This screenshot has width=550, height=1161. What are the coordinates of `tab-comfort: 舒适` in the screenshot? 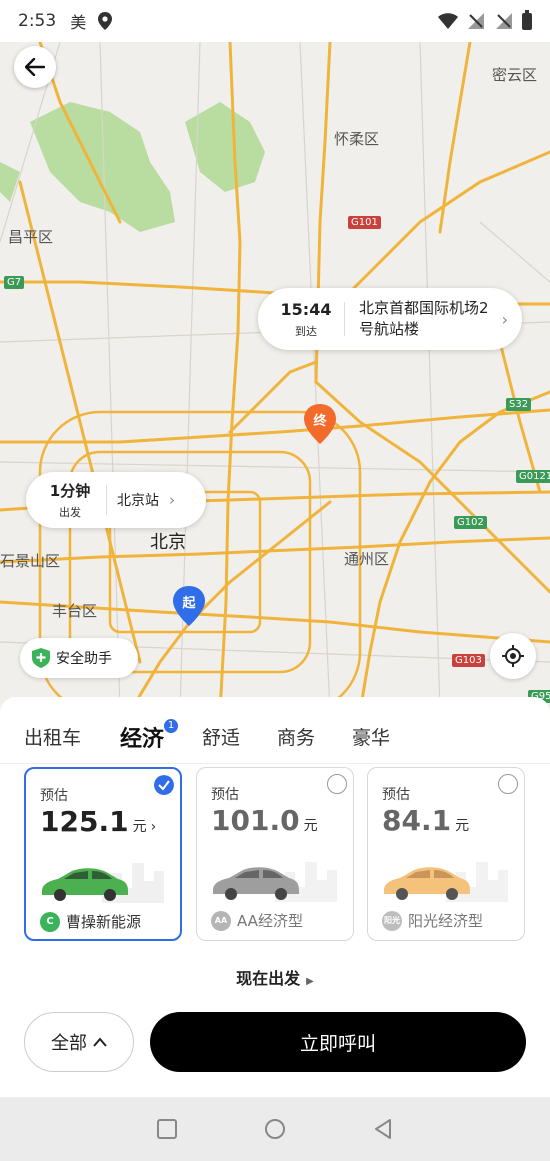 It's located at (221, 736).